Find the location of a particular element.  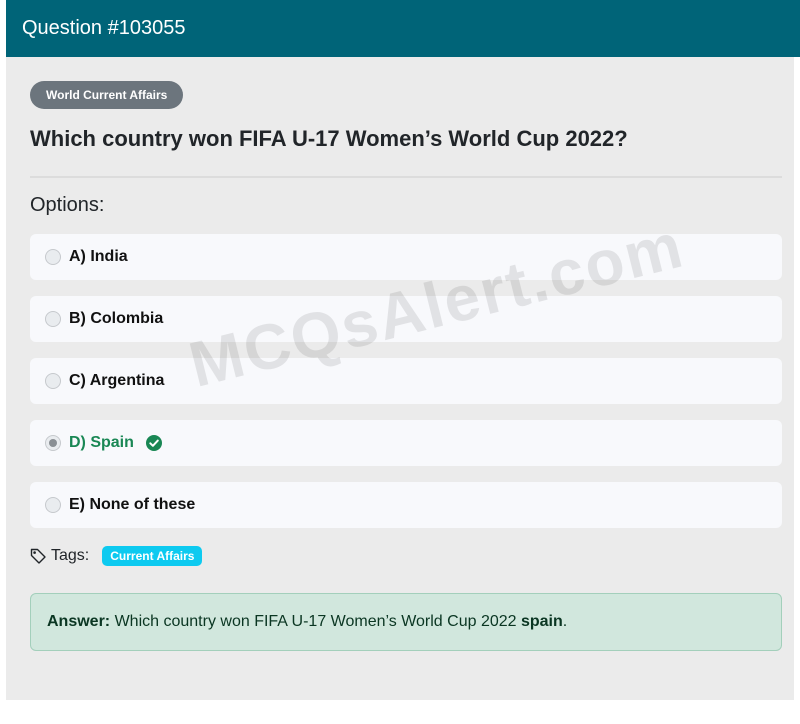

category-badge: World Current Affairs is located at coordinates (107, 95).